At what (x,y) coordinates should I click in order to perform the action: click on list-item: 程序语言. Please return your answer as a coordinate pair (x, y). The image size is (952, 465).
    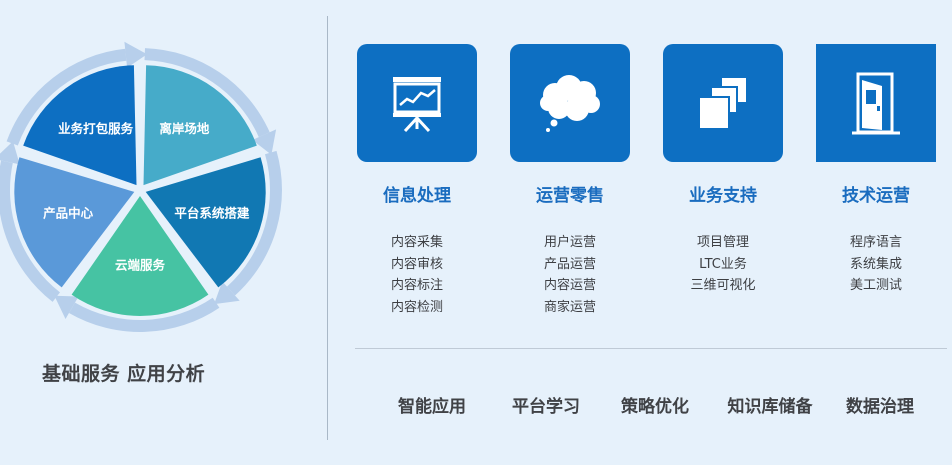
    Looking at the image, I should click on (875, 242).